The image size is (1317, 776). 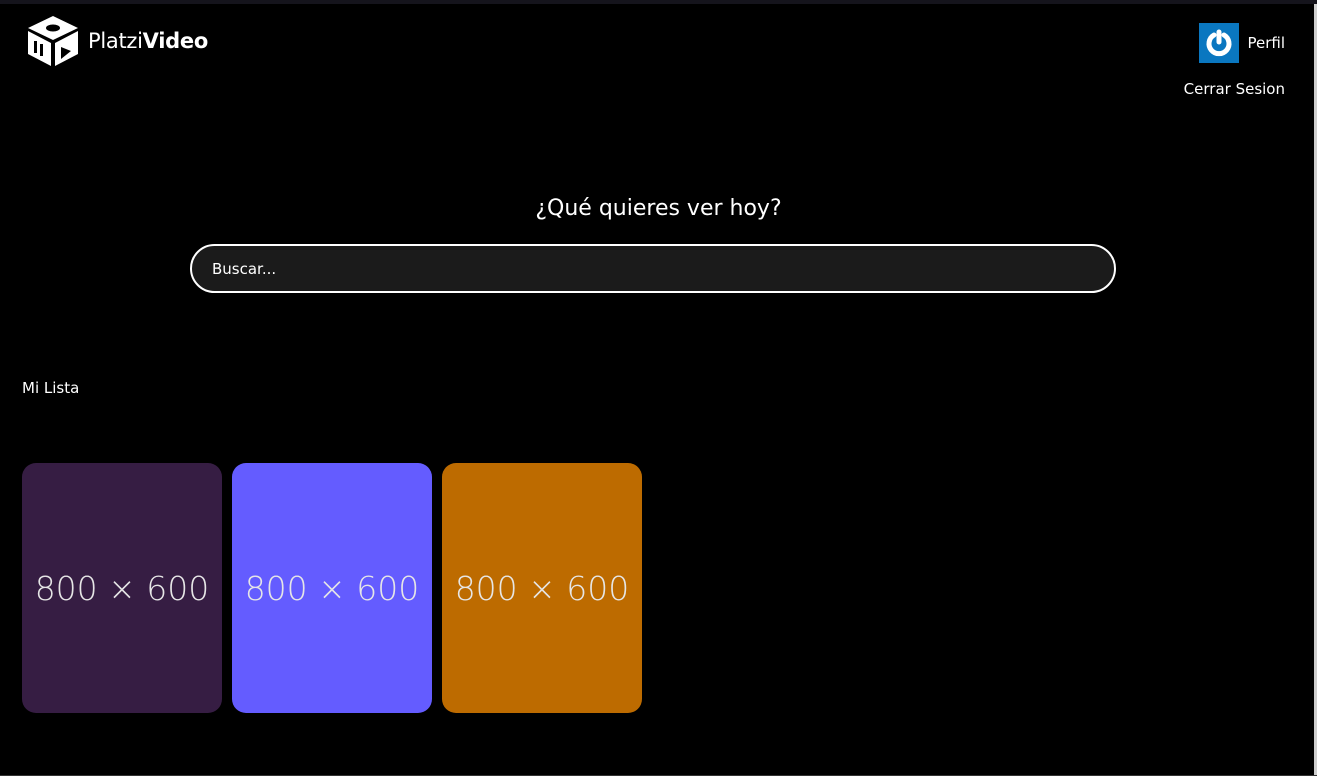 What do you see at coordinates (653, 268) in the screenshot?
I see `search-input` at bounding box center [653, 268].